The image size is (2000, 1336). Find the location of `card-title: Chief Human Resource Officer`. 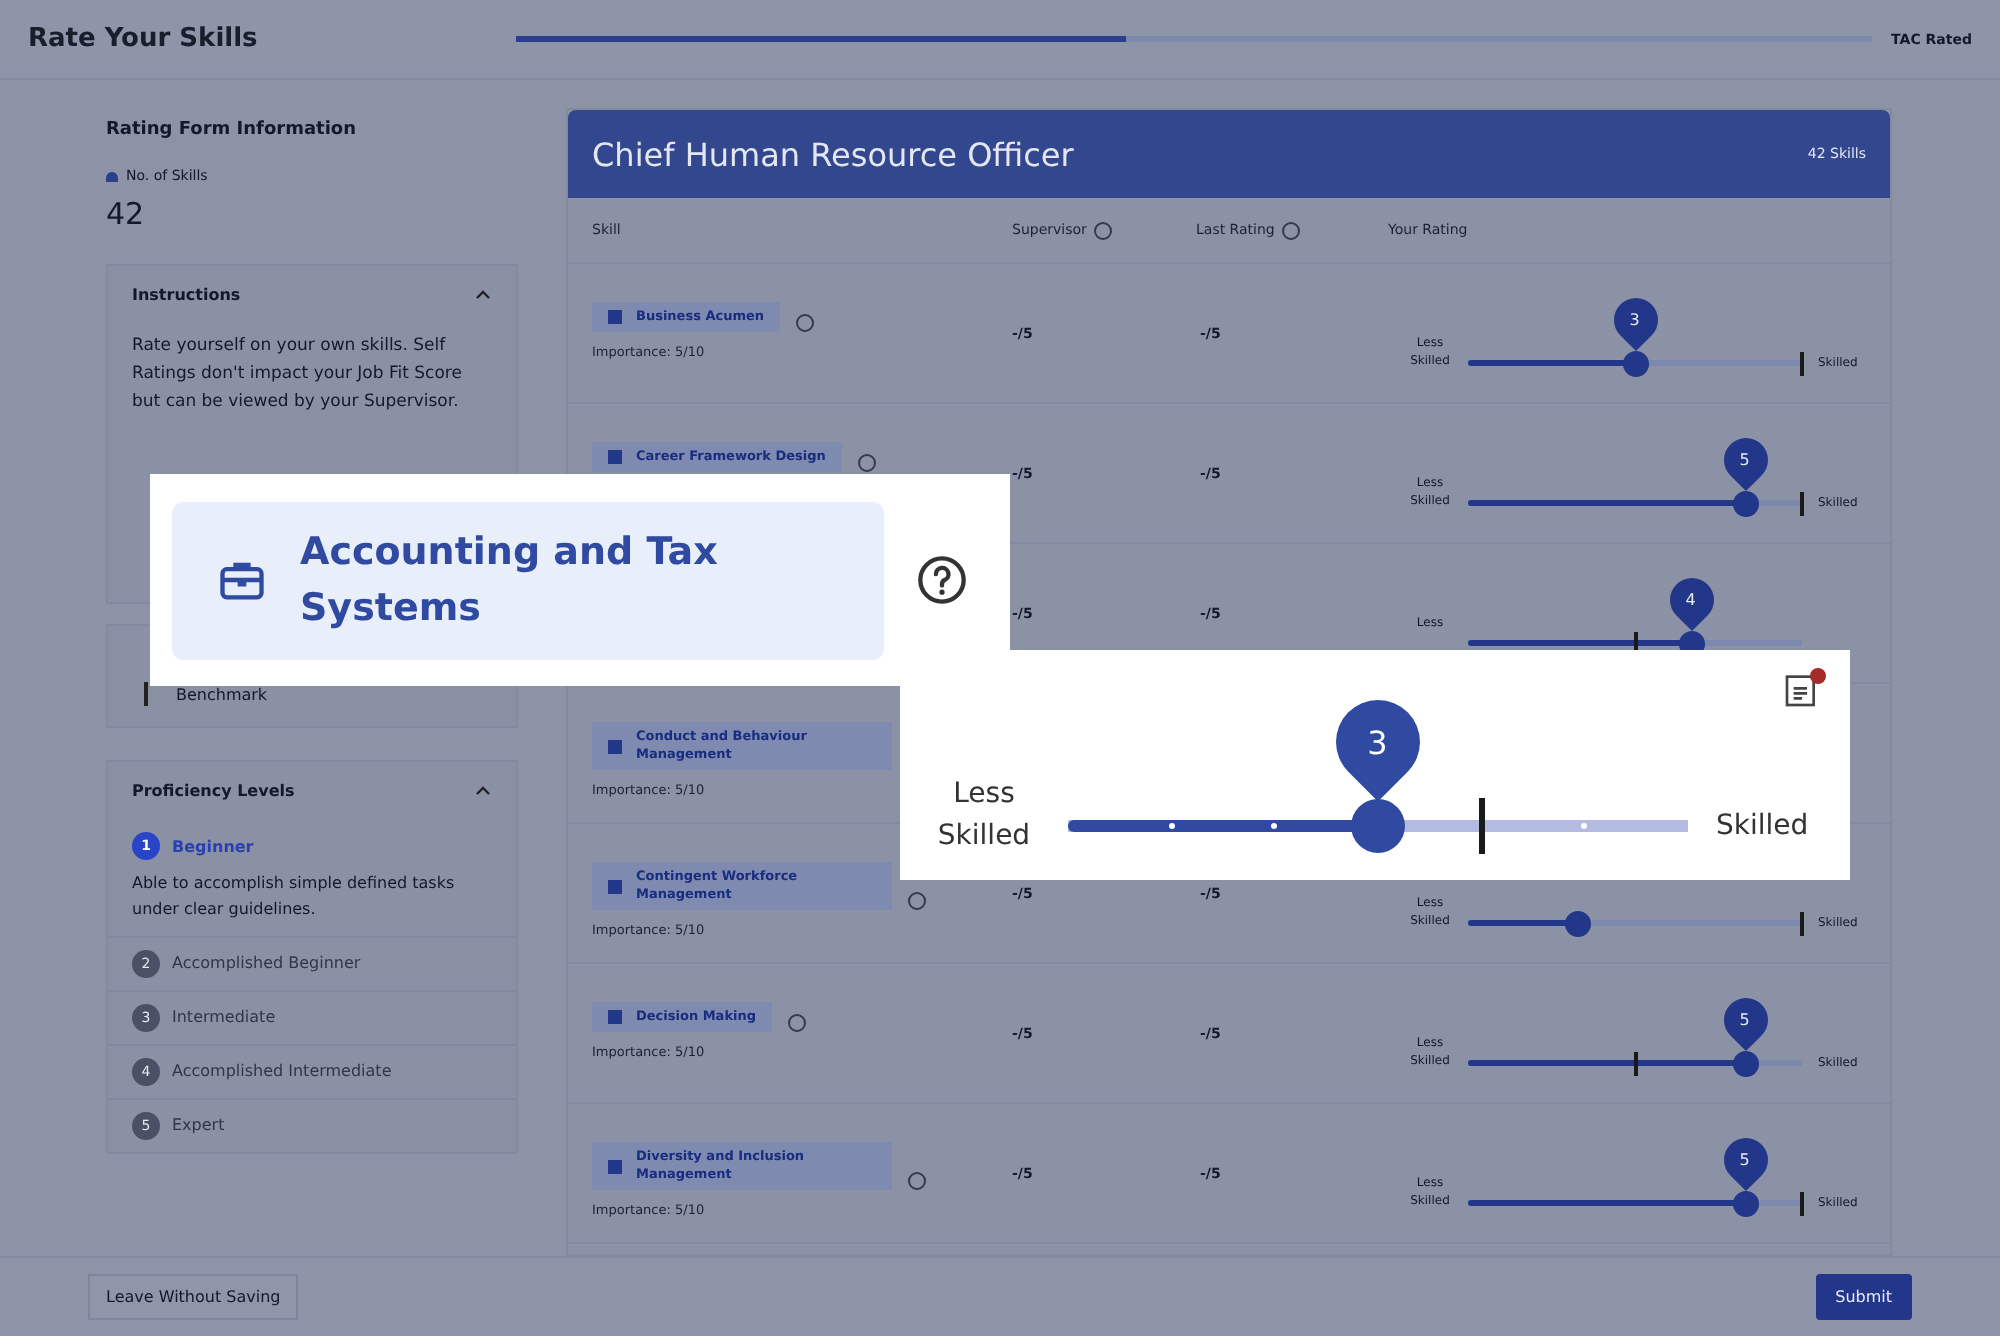

card-title: Chief Human Resource Officer is located at coordinates (833, 154).